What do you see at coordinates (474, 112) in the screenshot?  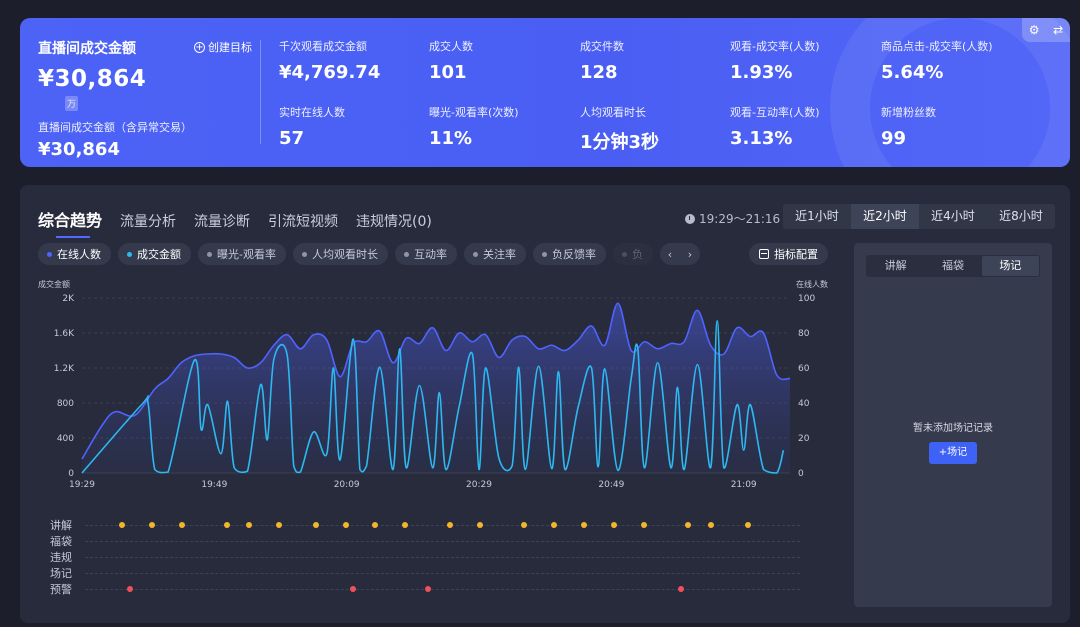 I see `stat-label: 曝光-观看率(次数)` at bounding box center [474, 112].